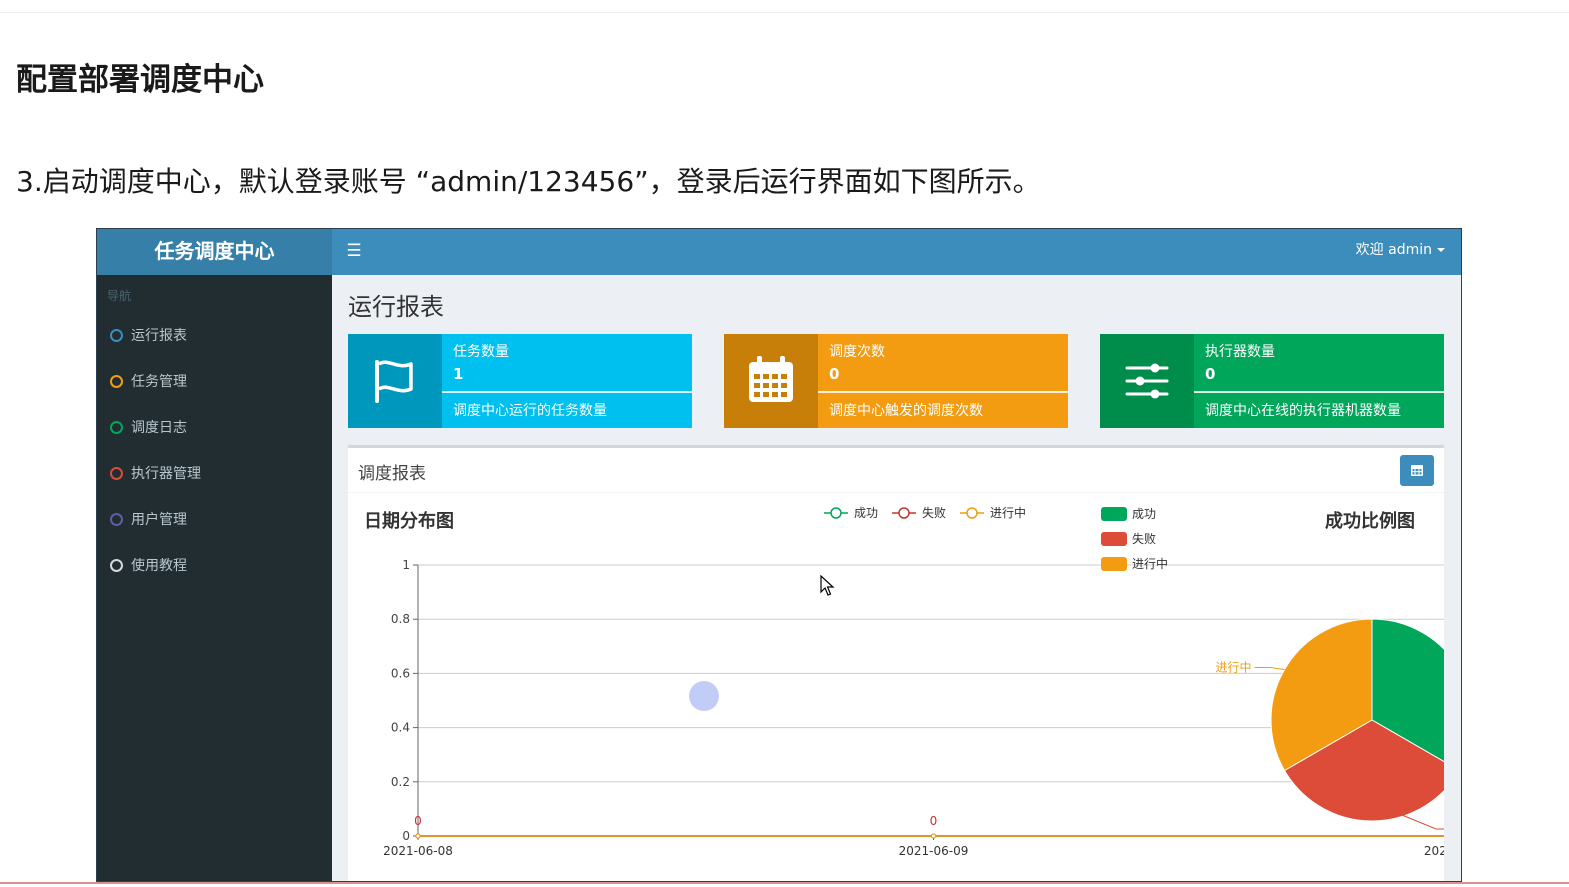 The width and height of the screenshot is (1569, 887). What do you see at coordinates (418, 851) in the screenshot?
I see `x-tick-label: 2021-06-08` at bounding box center [418, 851].